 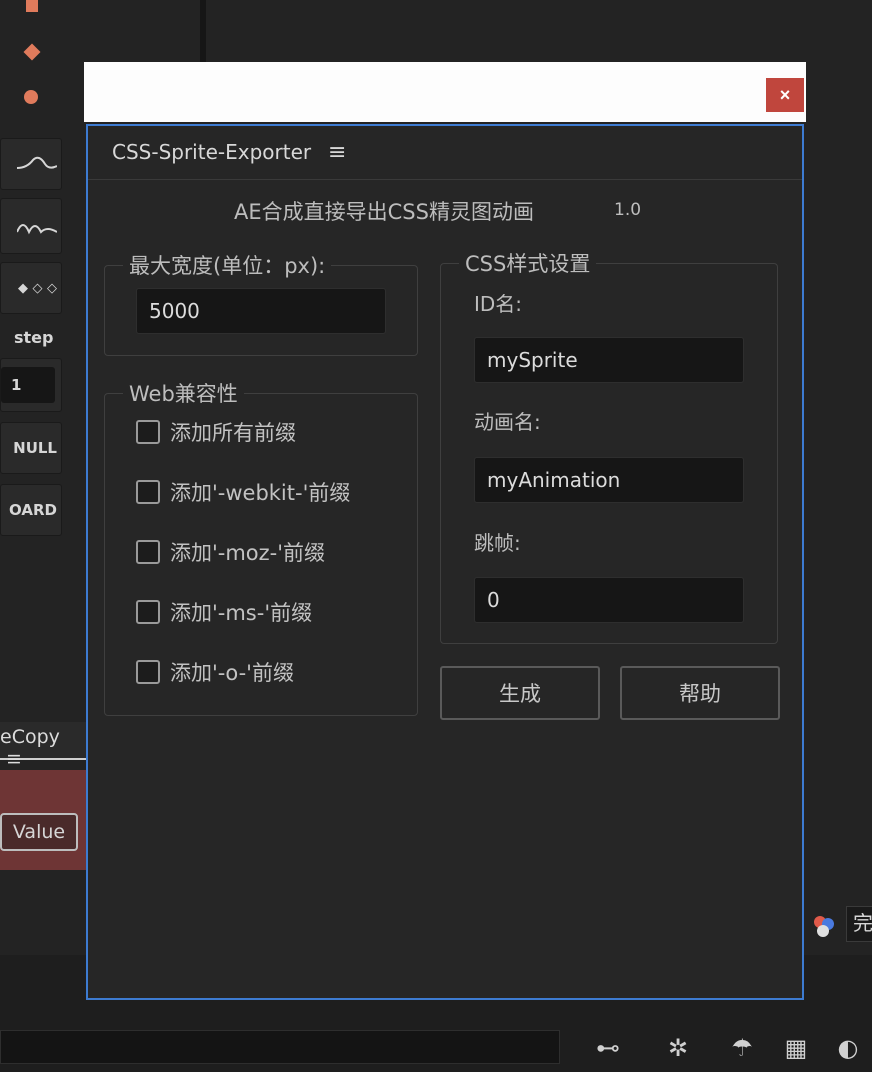 What do you see at coordinates (35, 448) in the screenshot?
I see `null-button-label: NULL` at bounding box center [35, 448].